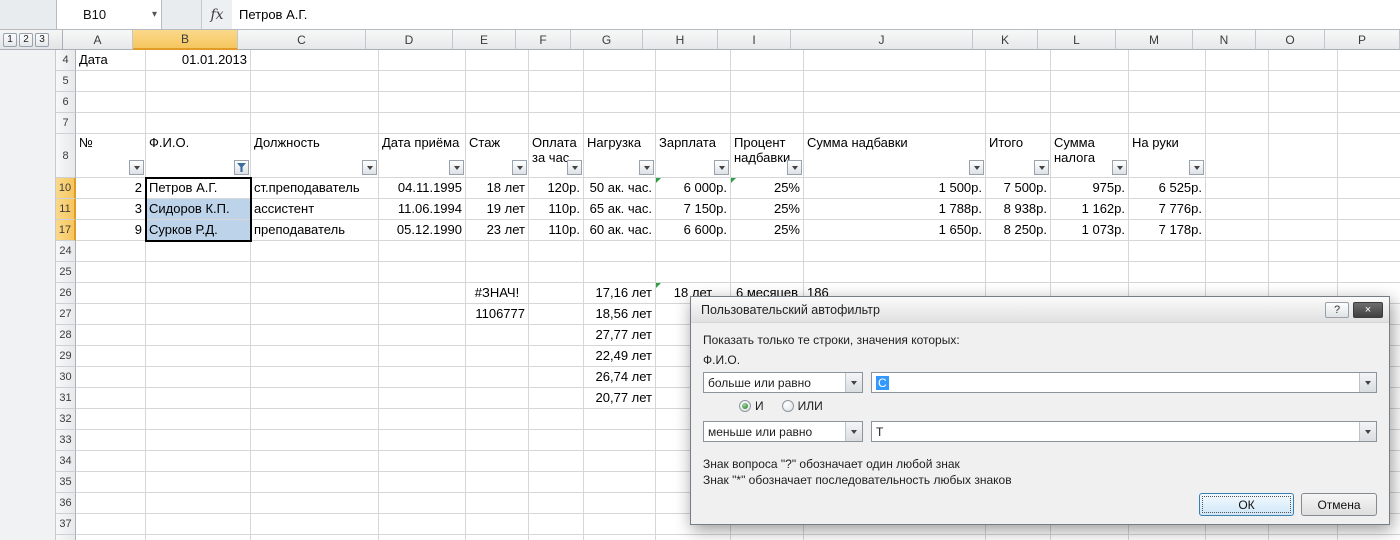 This screenshot has width=1400, height=540. Describe the element at coordinates (66, 419) in the screenshot. I see `row-header-32: 32` at that location.